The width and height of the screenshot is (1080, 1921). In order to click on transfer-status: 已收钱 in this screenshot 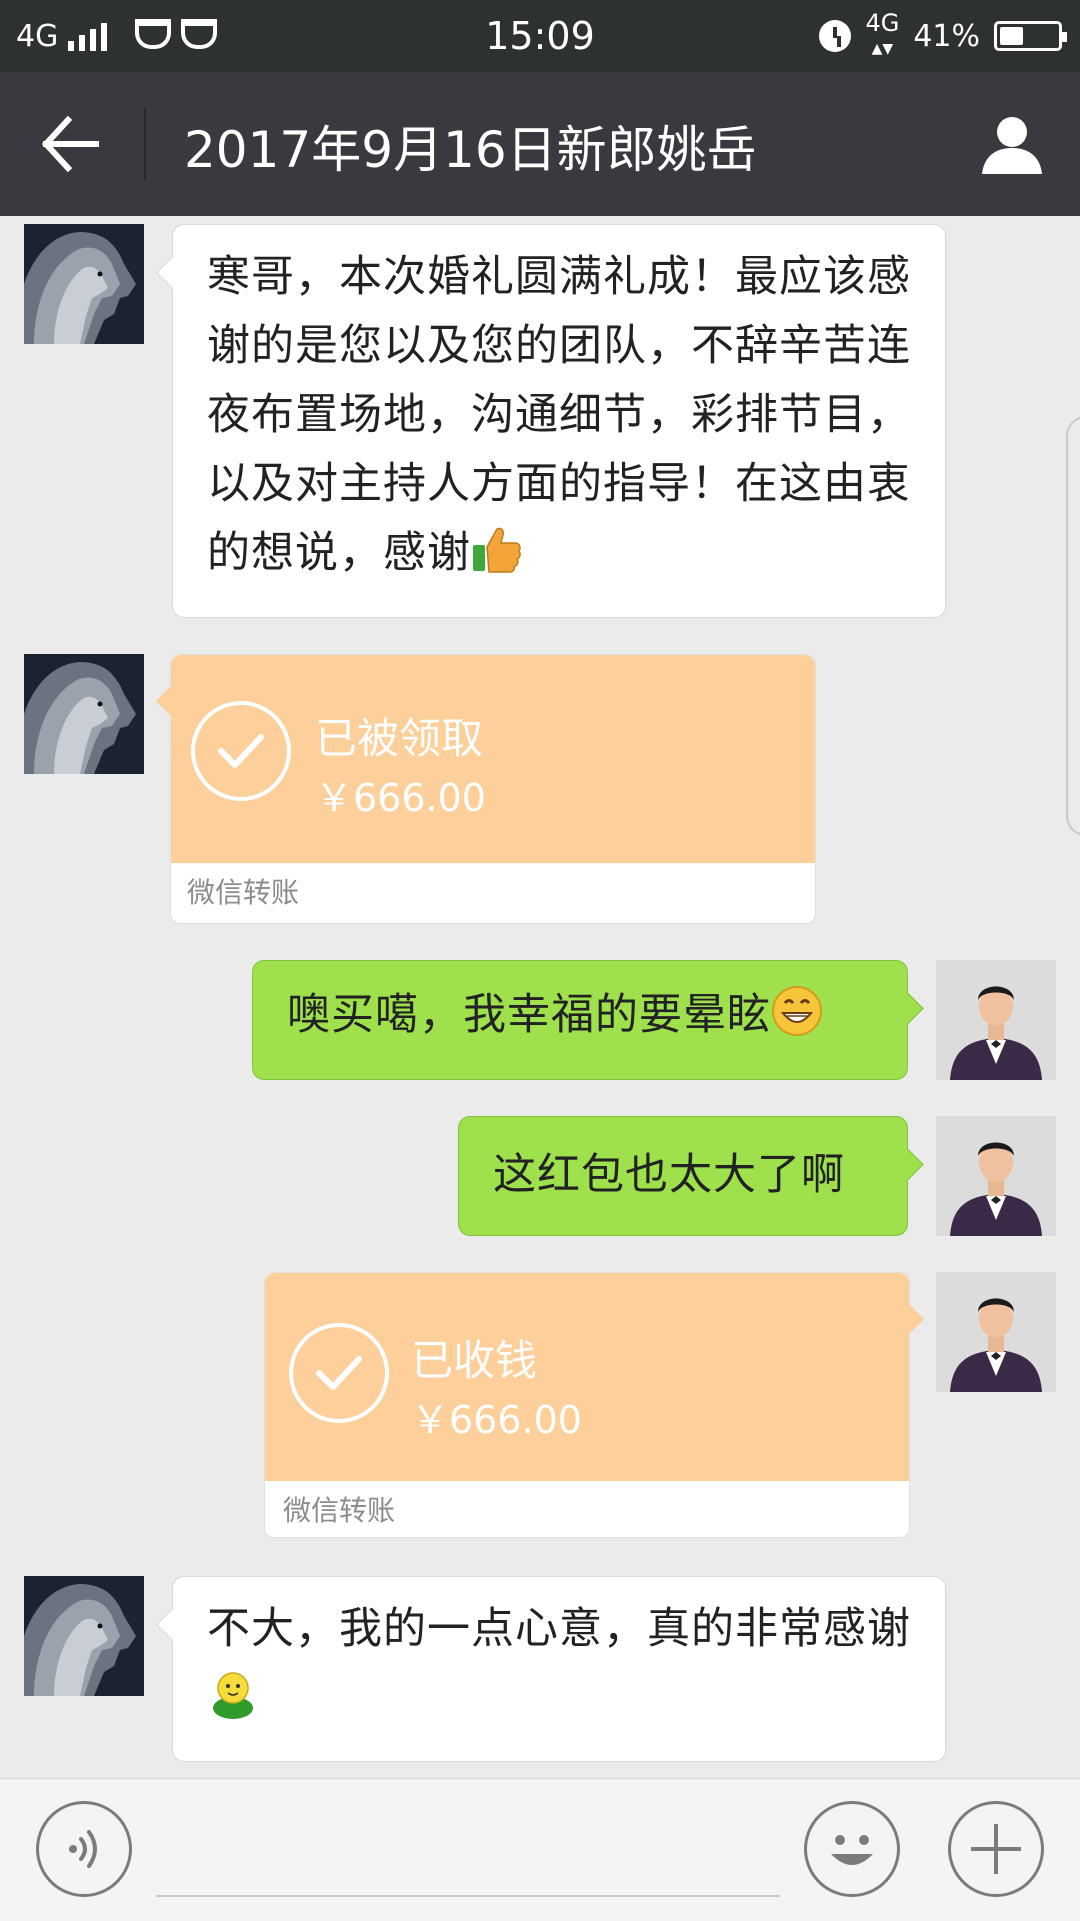, I will do `click(474, 1360)`.